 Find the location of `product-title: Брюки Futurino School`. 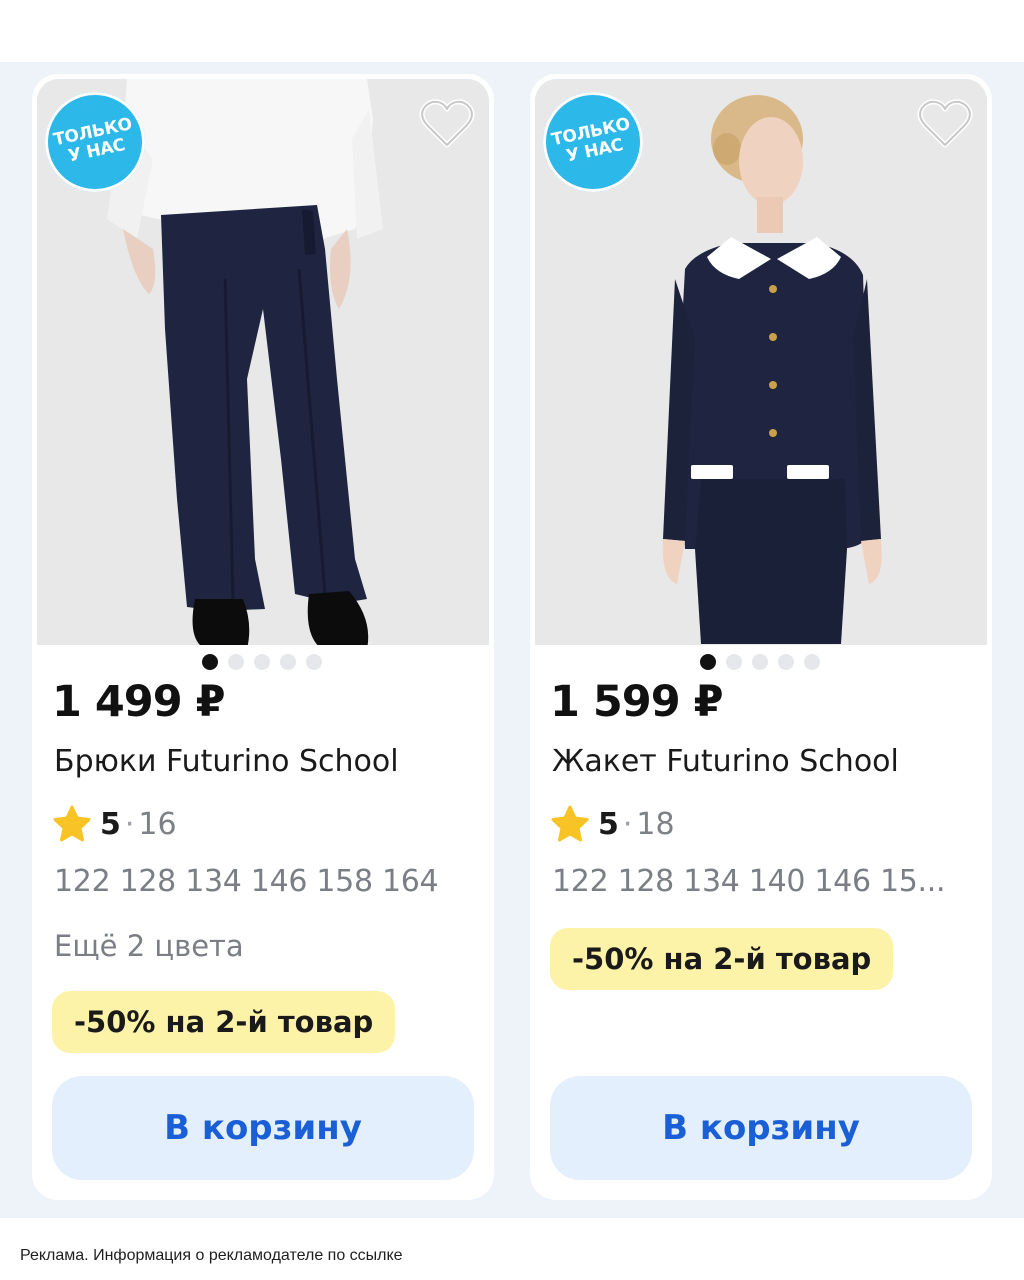

product-title: Брюки Futurino School is located at coordinates (269, 761).